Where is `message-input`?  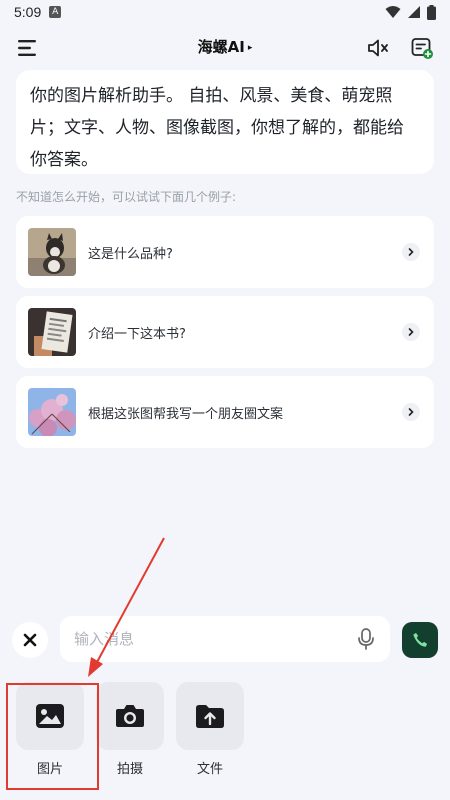
message-input is located at coordinates (215, 639).